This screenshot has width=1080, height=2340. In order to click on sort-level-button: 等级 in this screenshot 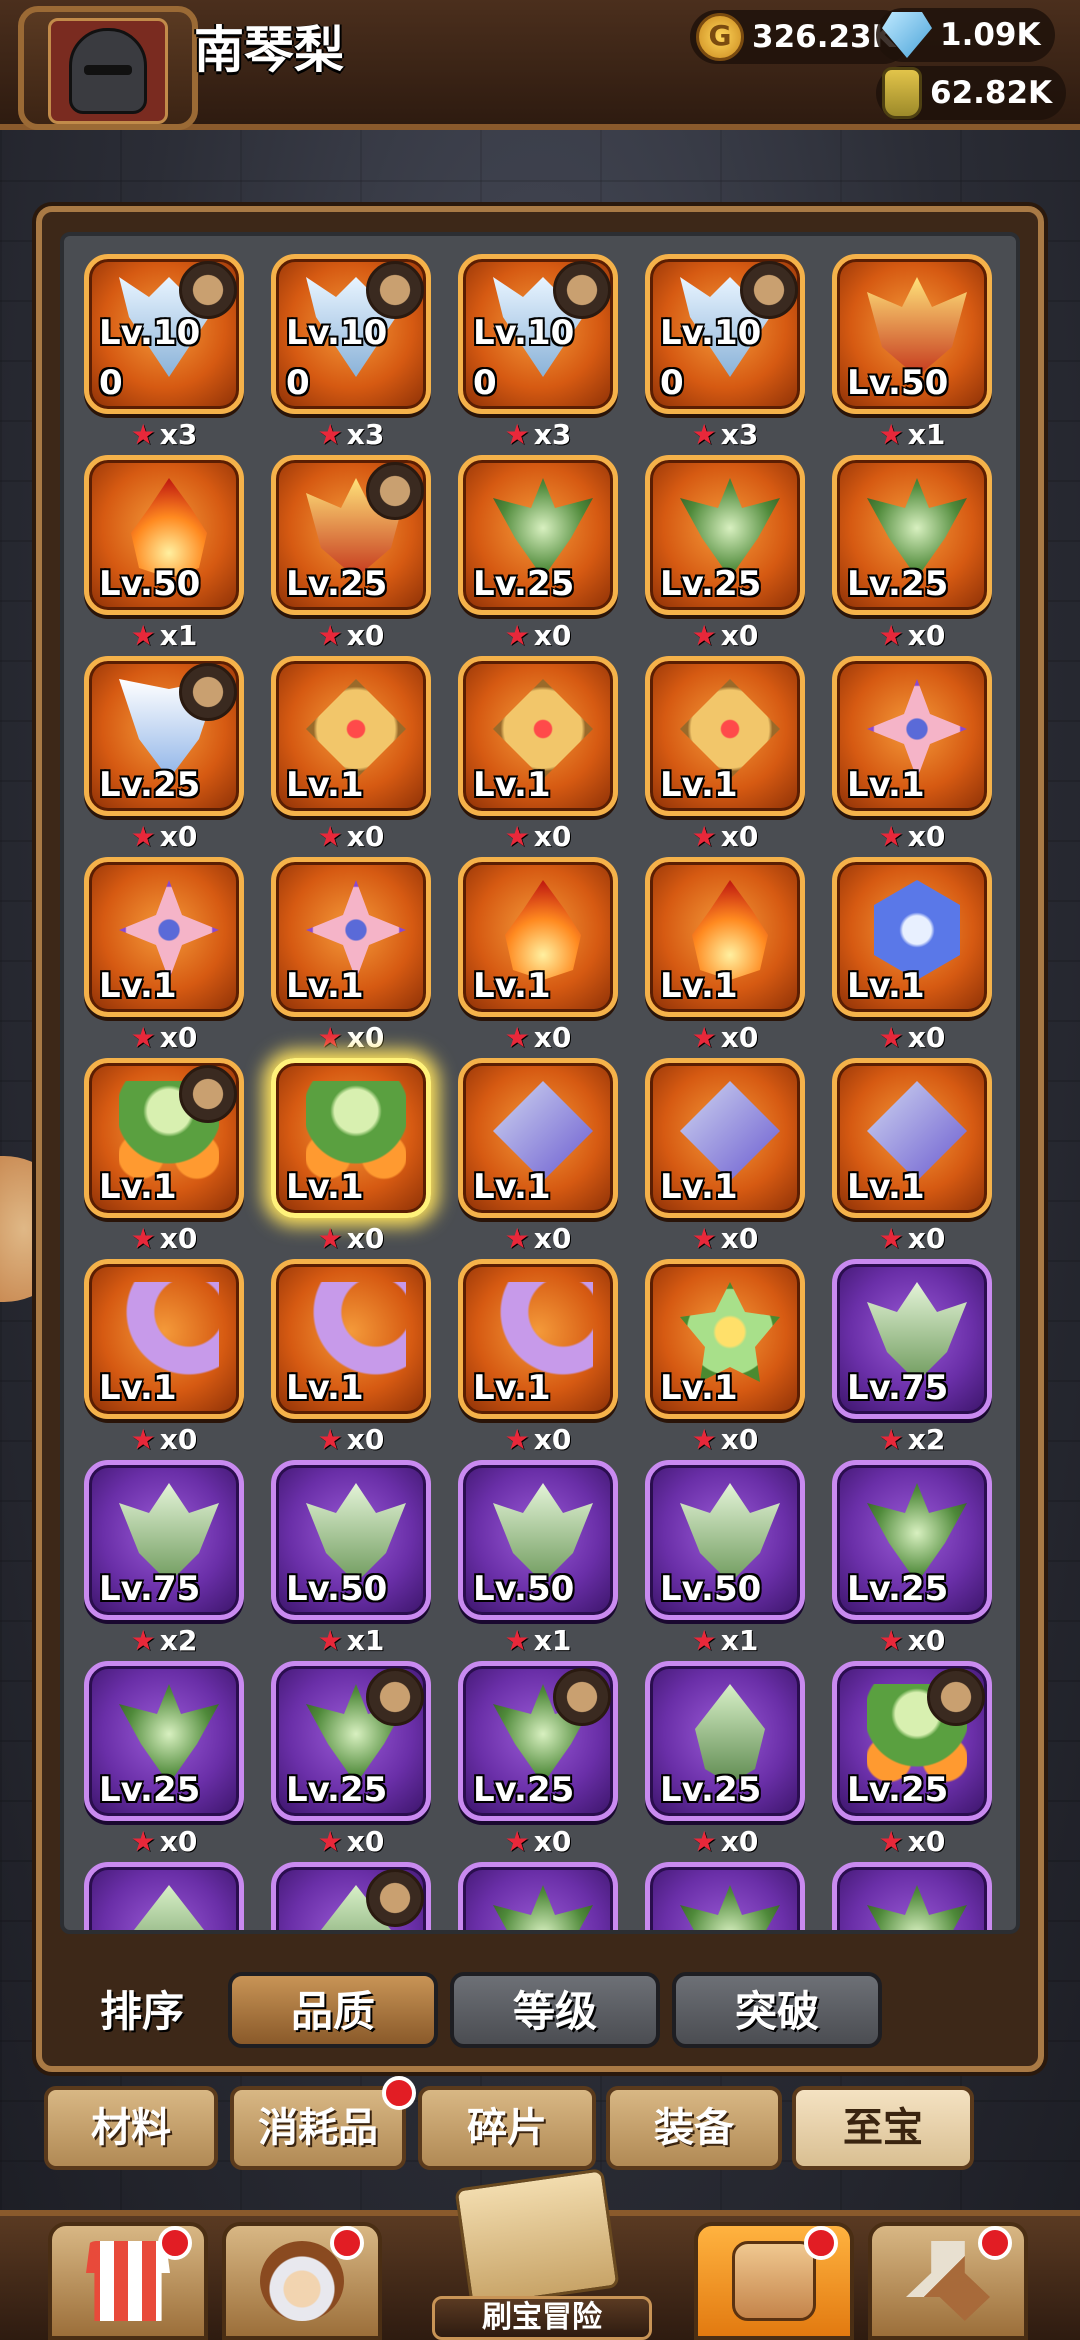, I will do `click(555, 2010)`.